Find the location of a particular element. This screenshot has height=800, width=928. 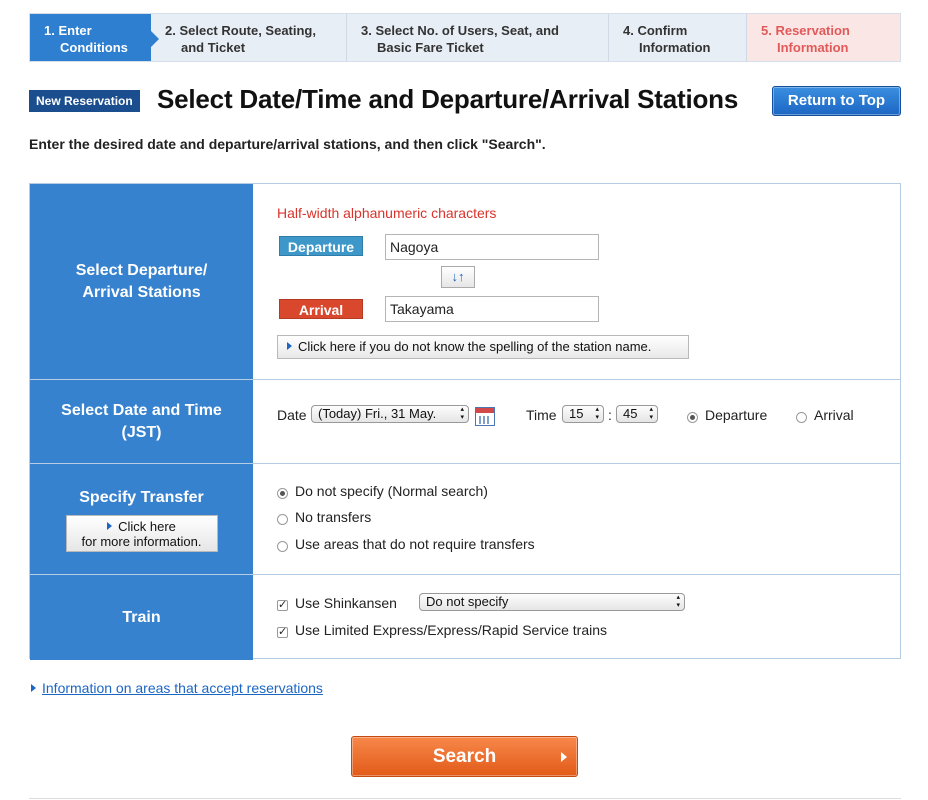

heading-text: Select Date and Time is located at coordinates (141, 410).